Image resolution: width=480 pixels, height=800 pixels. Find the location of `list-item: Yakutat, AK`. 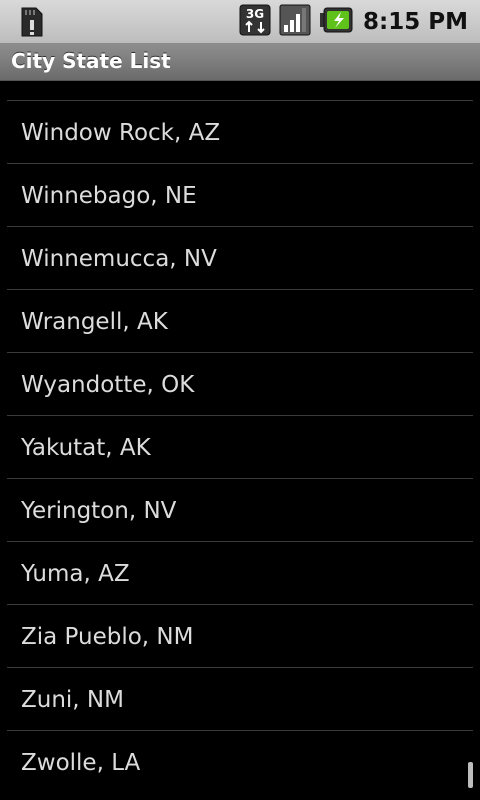

list-item: Yakutat, AK is located at coordinates (240, 447).